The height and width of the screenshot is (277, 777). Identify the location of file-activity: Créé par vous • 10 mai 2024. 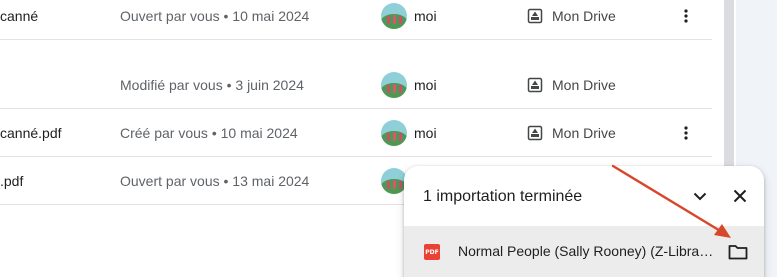
(209, 132).